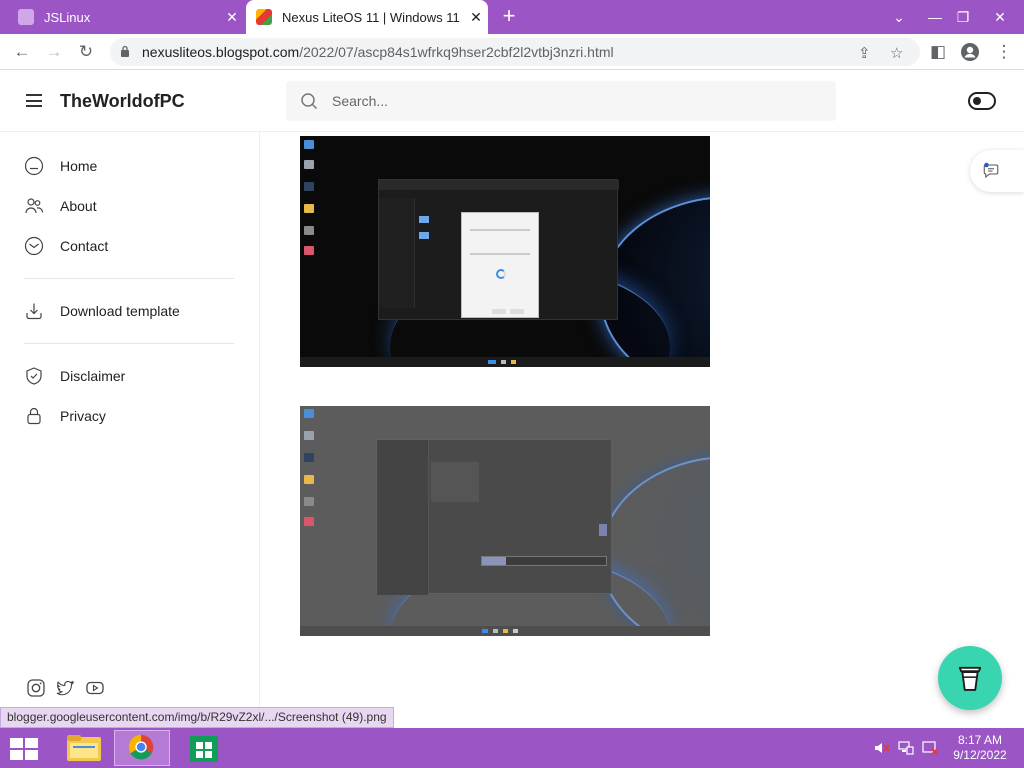 Image resolution: width=1024 pixels, height=768 pixels. Describe the element at coordinates (970, 52) in the screenshot. I see `profile-avatar-icon` at that location.